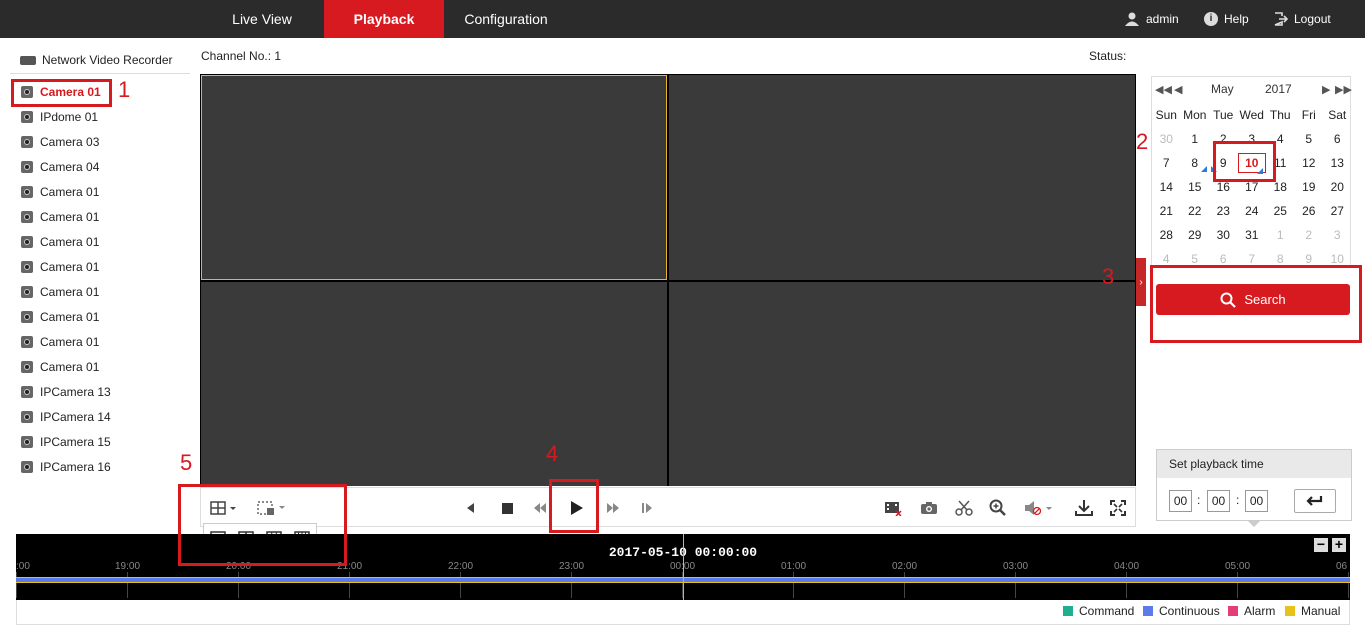 This screenshot has height=633, width=1365. Describe the element at coordinates (1252, 211) in the screenshot. I see `calendar-day: 24` at that location.